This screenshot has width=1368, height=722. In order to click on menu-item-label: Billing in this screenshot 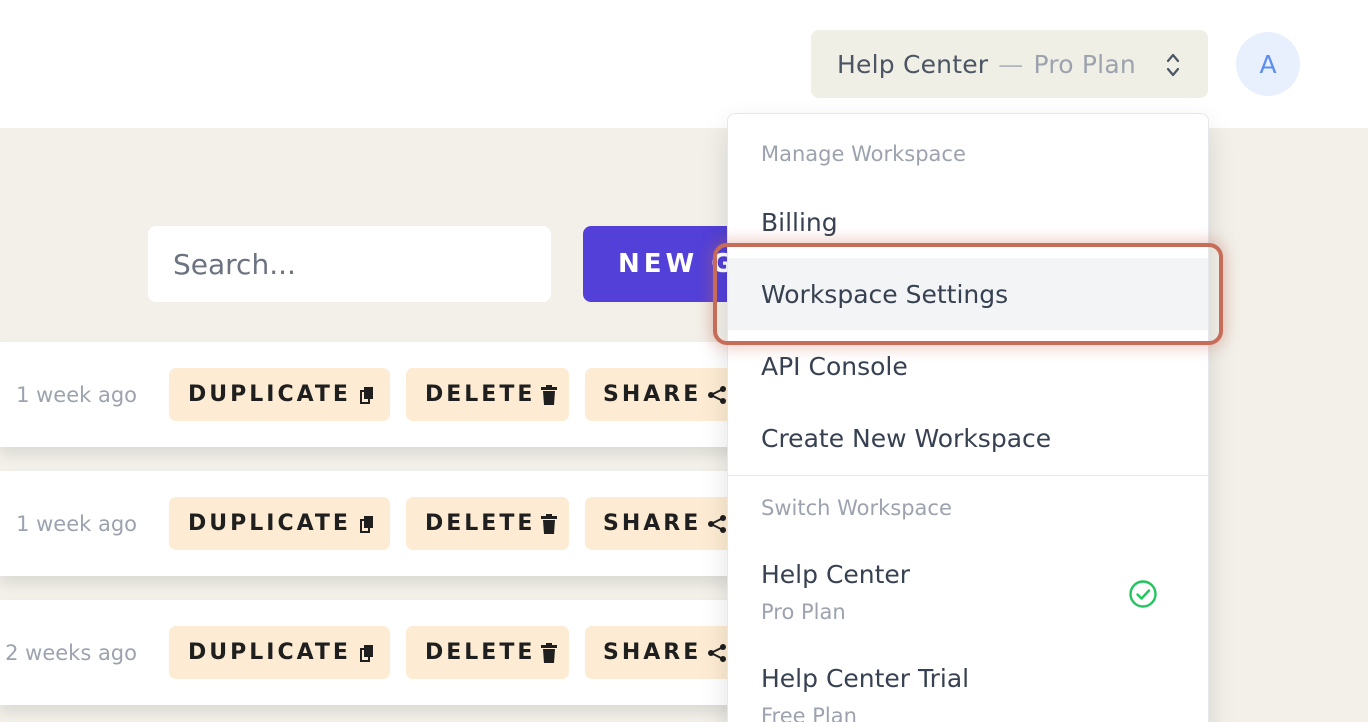, I will do `click(799, 222)`.